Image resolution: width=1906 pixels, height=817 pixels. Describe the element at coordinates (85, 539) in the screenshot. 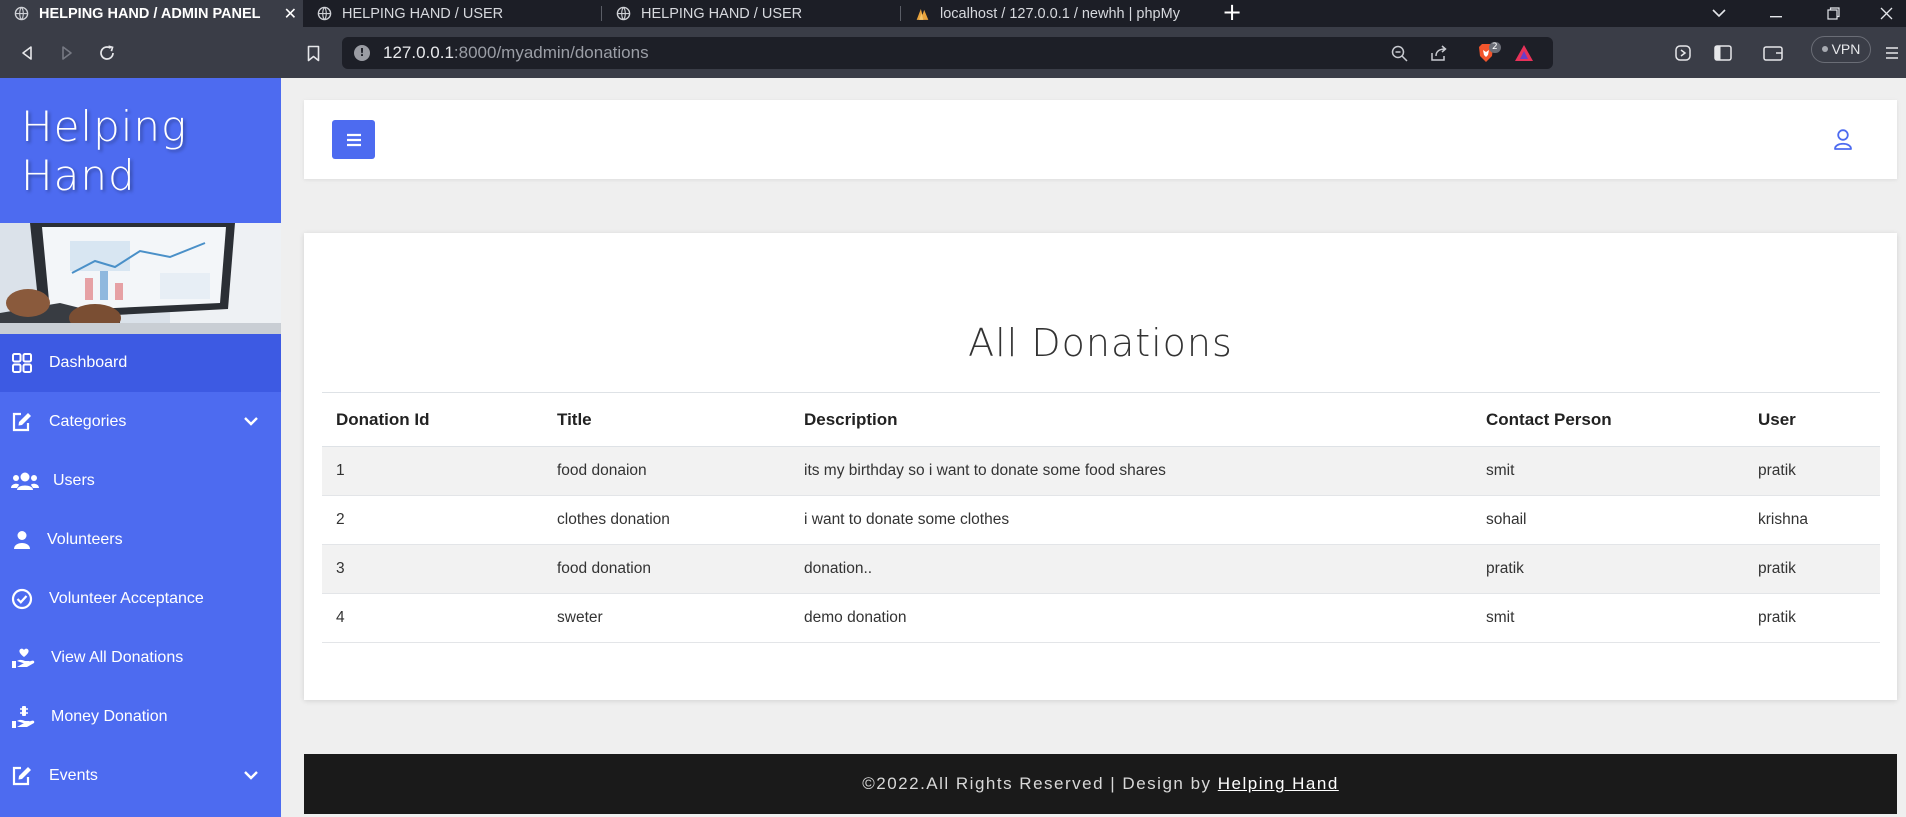

I see `sidebar-item-label: Volunteers` at that location.